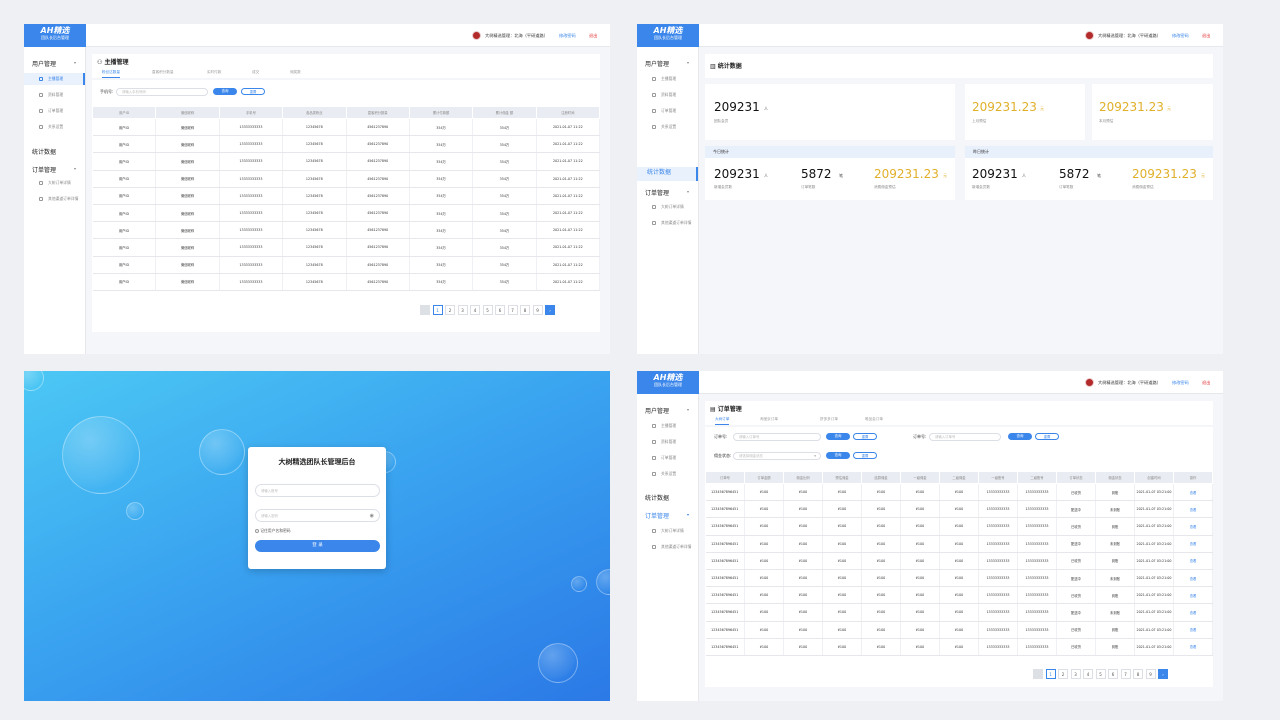 This screenshot has width=1280, height=720. I want to click on tab-fans: 粉丝达数量, so click(111, 74).